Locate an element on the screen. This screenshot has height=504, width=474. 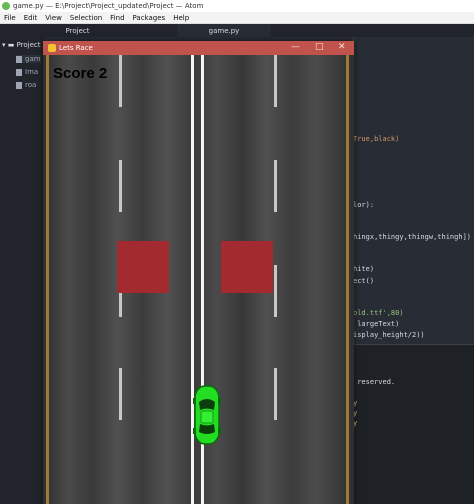
game-window-title: Lets Race is located at coordinates (76, 48).